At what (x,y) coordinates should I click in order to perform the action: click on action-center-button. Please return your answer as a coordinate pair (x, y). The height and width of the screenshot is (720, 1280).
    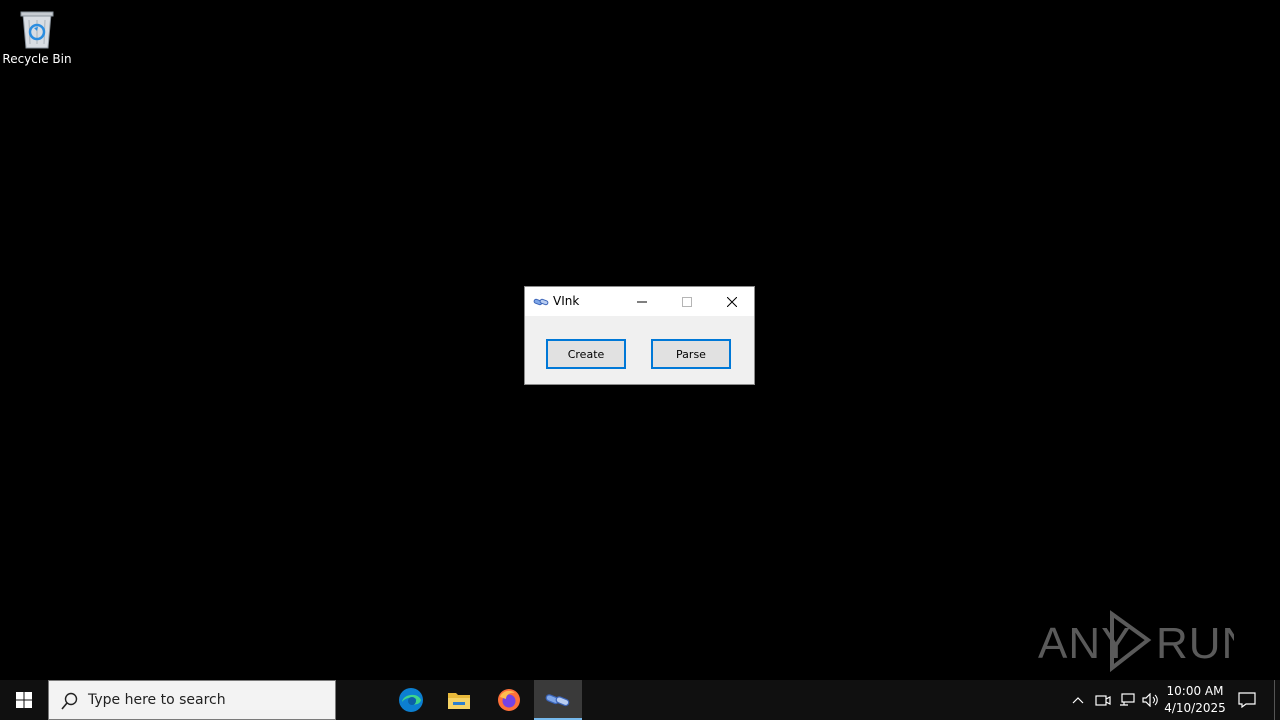
    Looking at the image, I should click on (1247, 700).